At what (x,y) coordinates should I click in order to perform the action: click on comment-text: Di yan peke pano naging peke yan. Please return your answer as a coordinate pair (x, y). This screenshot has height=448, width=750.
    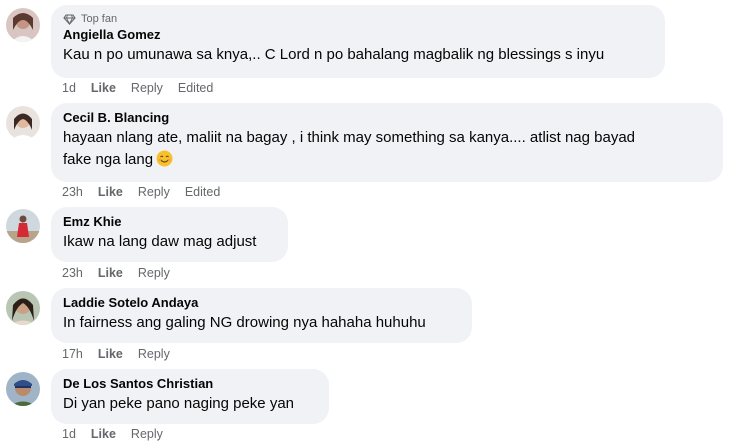
    Looking at the image, I should click on (179, 403).